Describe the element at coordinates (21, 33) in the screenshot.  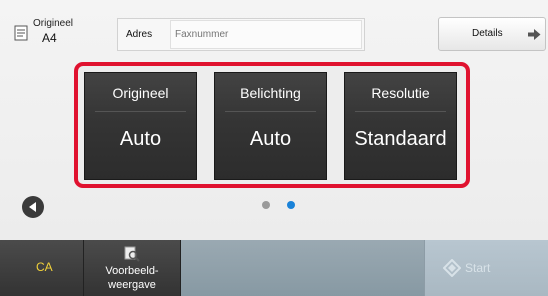
I see `document-icon` at that location.